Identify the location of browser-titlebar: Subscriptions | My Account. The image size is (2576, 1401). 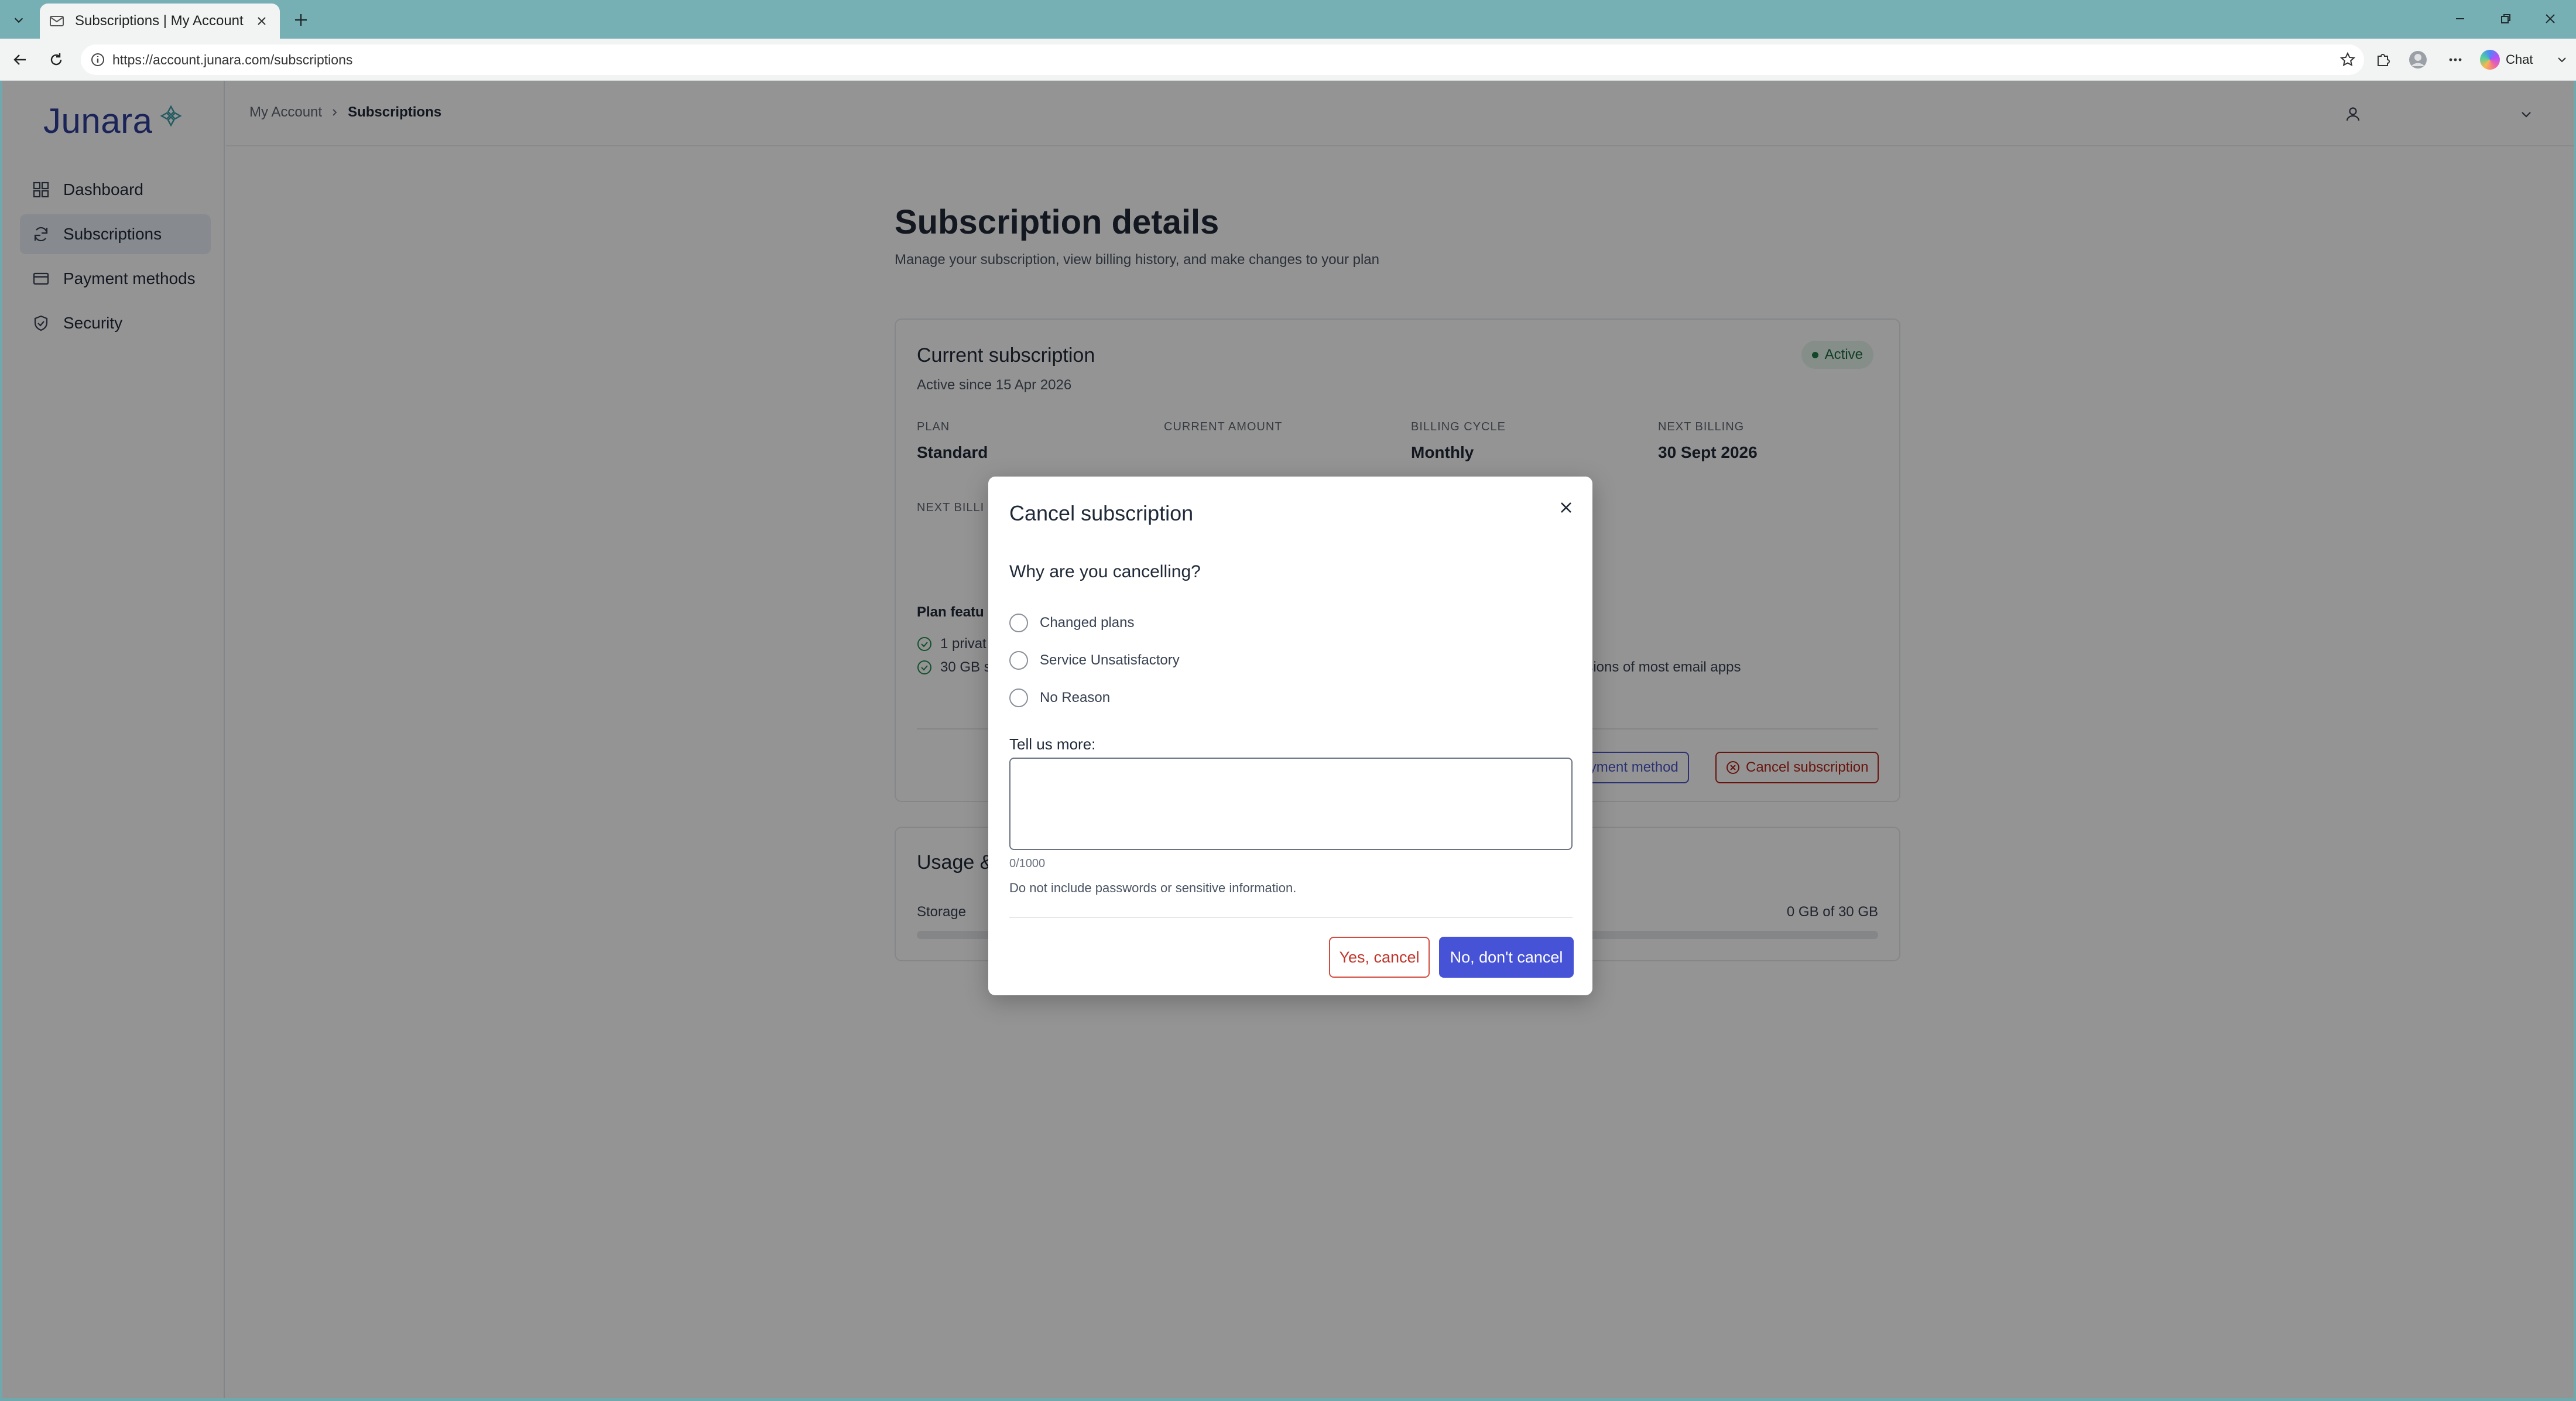
(1288, 20).